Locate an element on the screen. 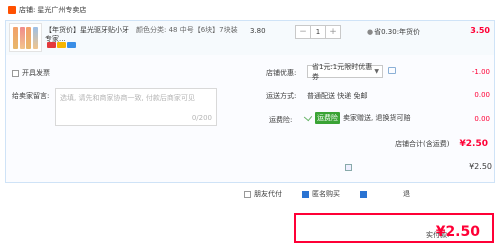  shipping-label: 运送方式: is located at coordinates (281, 96).